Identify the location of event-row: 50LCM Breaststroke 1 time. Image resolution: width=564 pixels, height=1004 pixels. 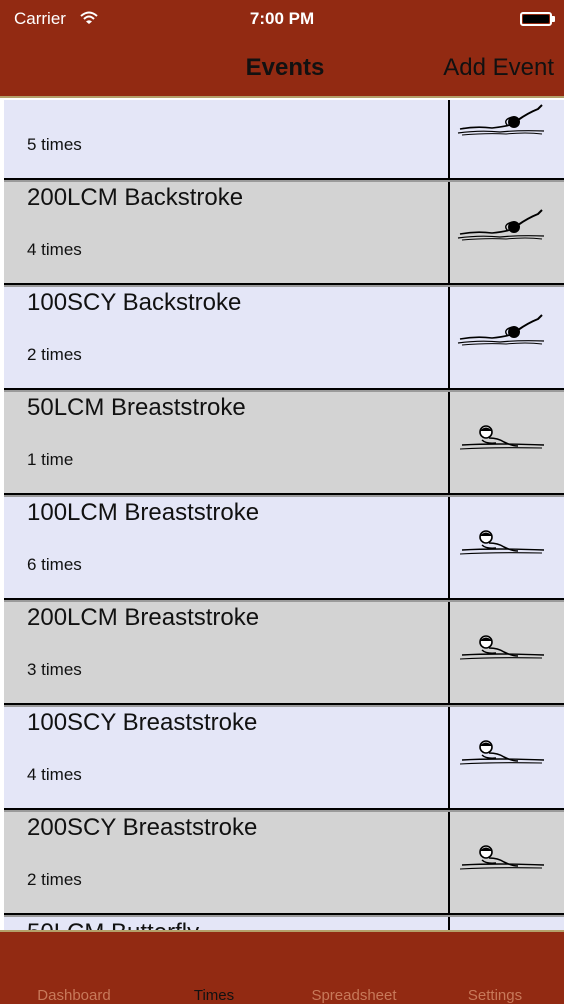
(284, 443).